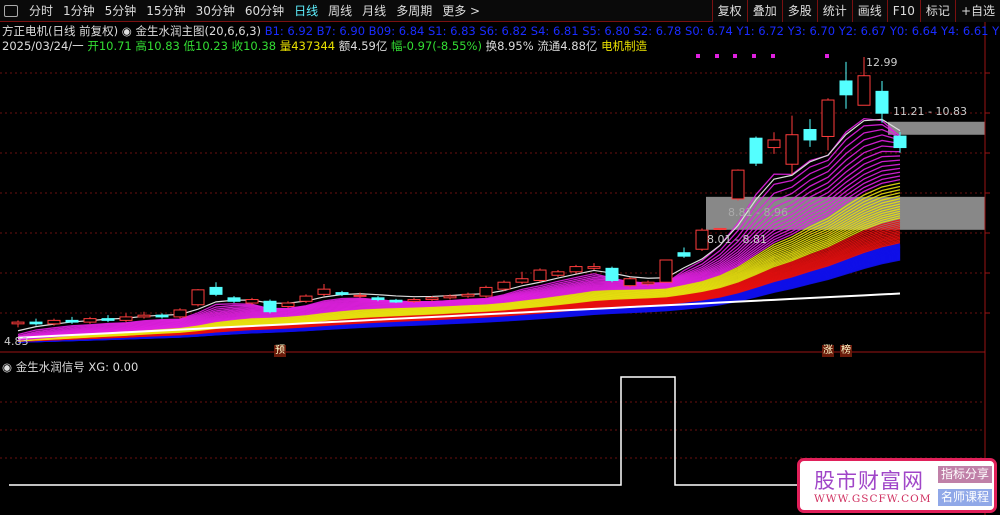 Image resolution: width=1000 pixels, height=515 pixels. Describe the element at coordinates (16, 341) in the screenshot. I see `low-price-label: 4.83` at that location.